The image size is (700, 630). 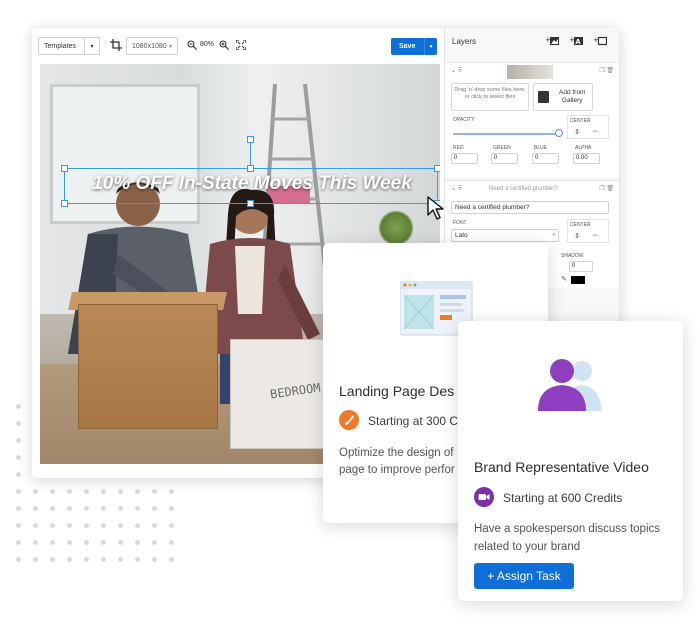 What do you see at coordinates (192, 45) in the screenshot?
I see `zoom-out-icon` at bounding box center [192, 45].